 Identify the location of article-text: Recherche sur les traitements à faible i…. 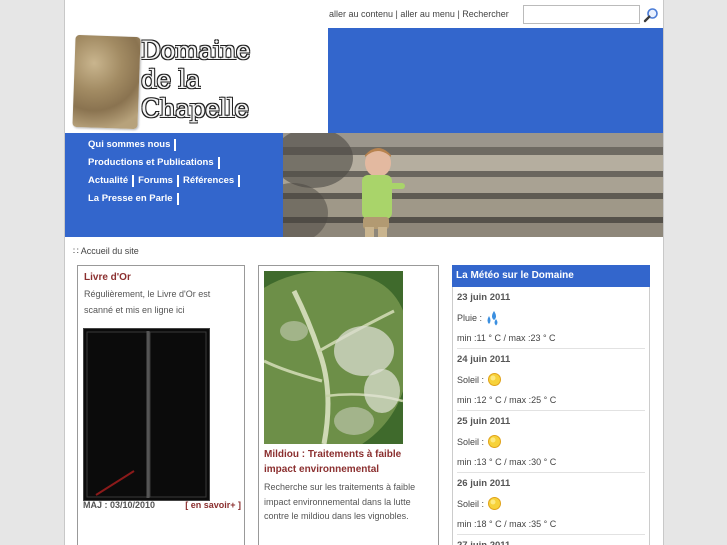
(340, 501).